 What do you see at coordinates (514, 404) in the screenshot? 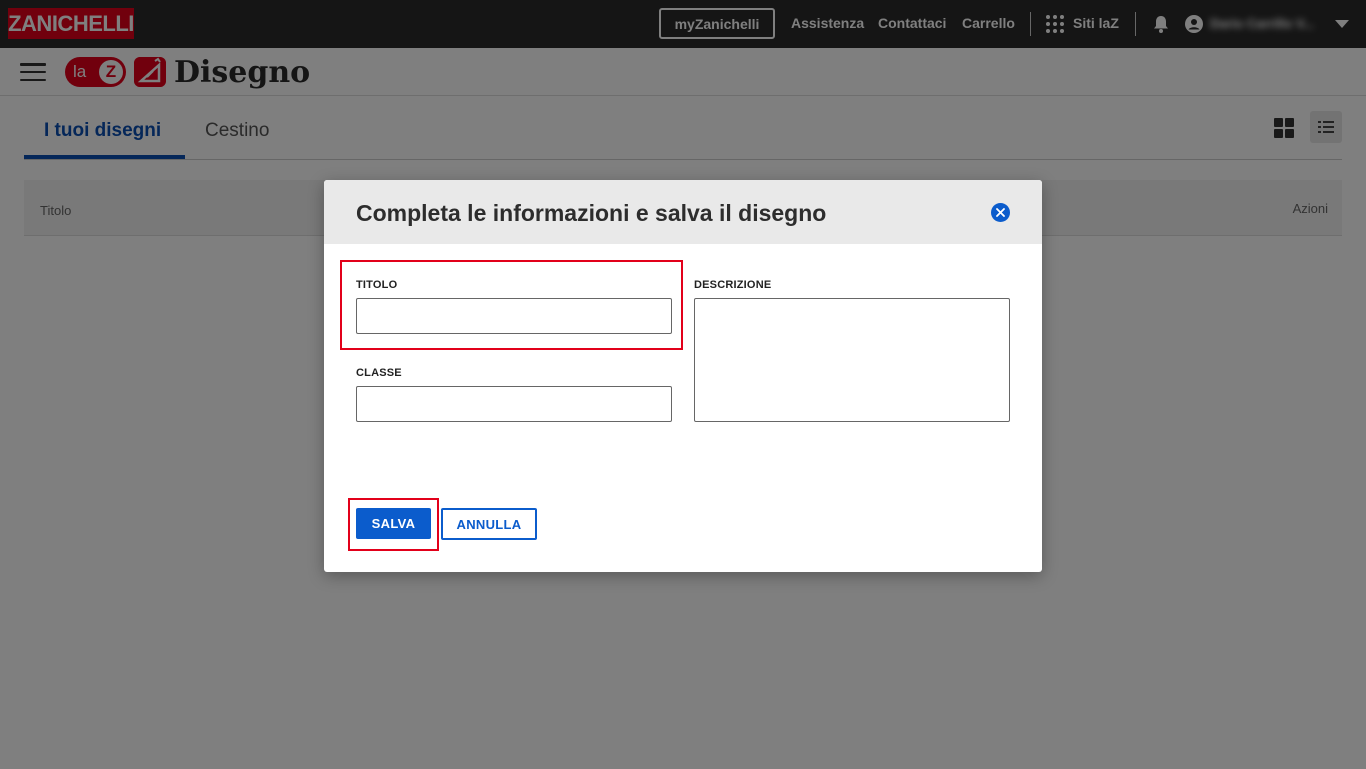
I see `classe-input` at bounding box center [514, 404].